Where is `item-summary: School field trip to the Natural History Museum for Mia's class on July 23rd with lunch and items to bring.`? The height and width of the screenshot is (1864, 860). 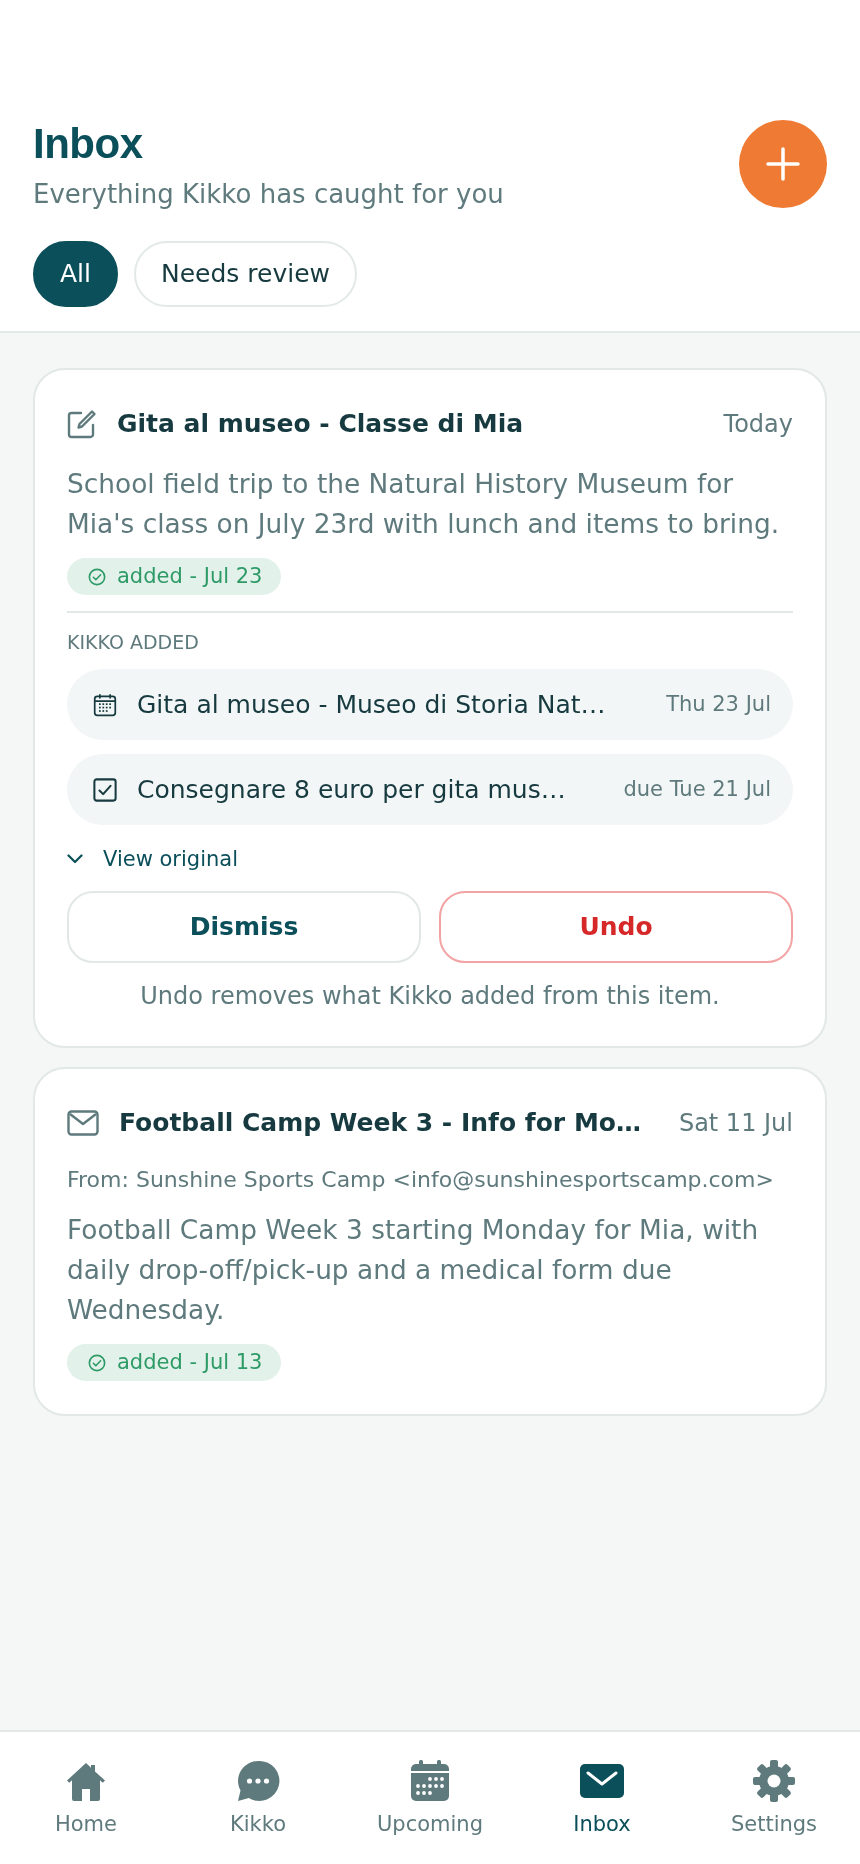
item-summary: School field trip to the Natural History Museum for Mia's class on July 23rd with lunch and items to bring. is located at coordinates (424, 504).